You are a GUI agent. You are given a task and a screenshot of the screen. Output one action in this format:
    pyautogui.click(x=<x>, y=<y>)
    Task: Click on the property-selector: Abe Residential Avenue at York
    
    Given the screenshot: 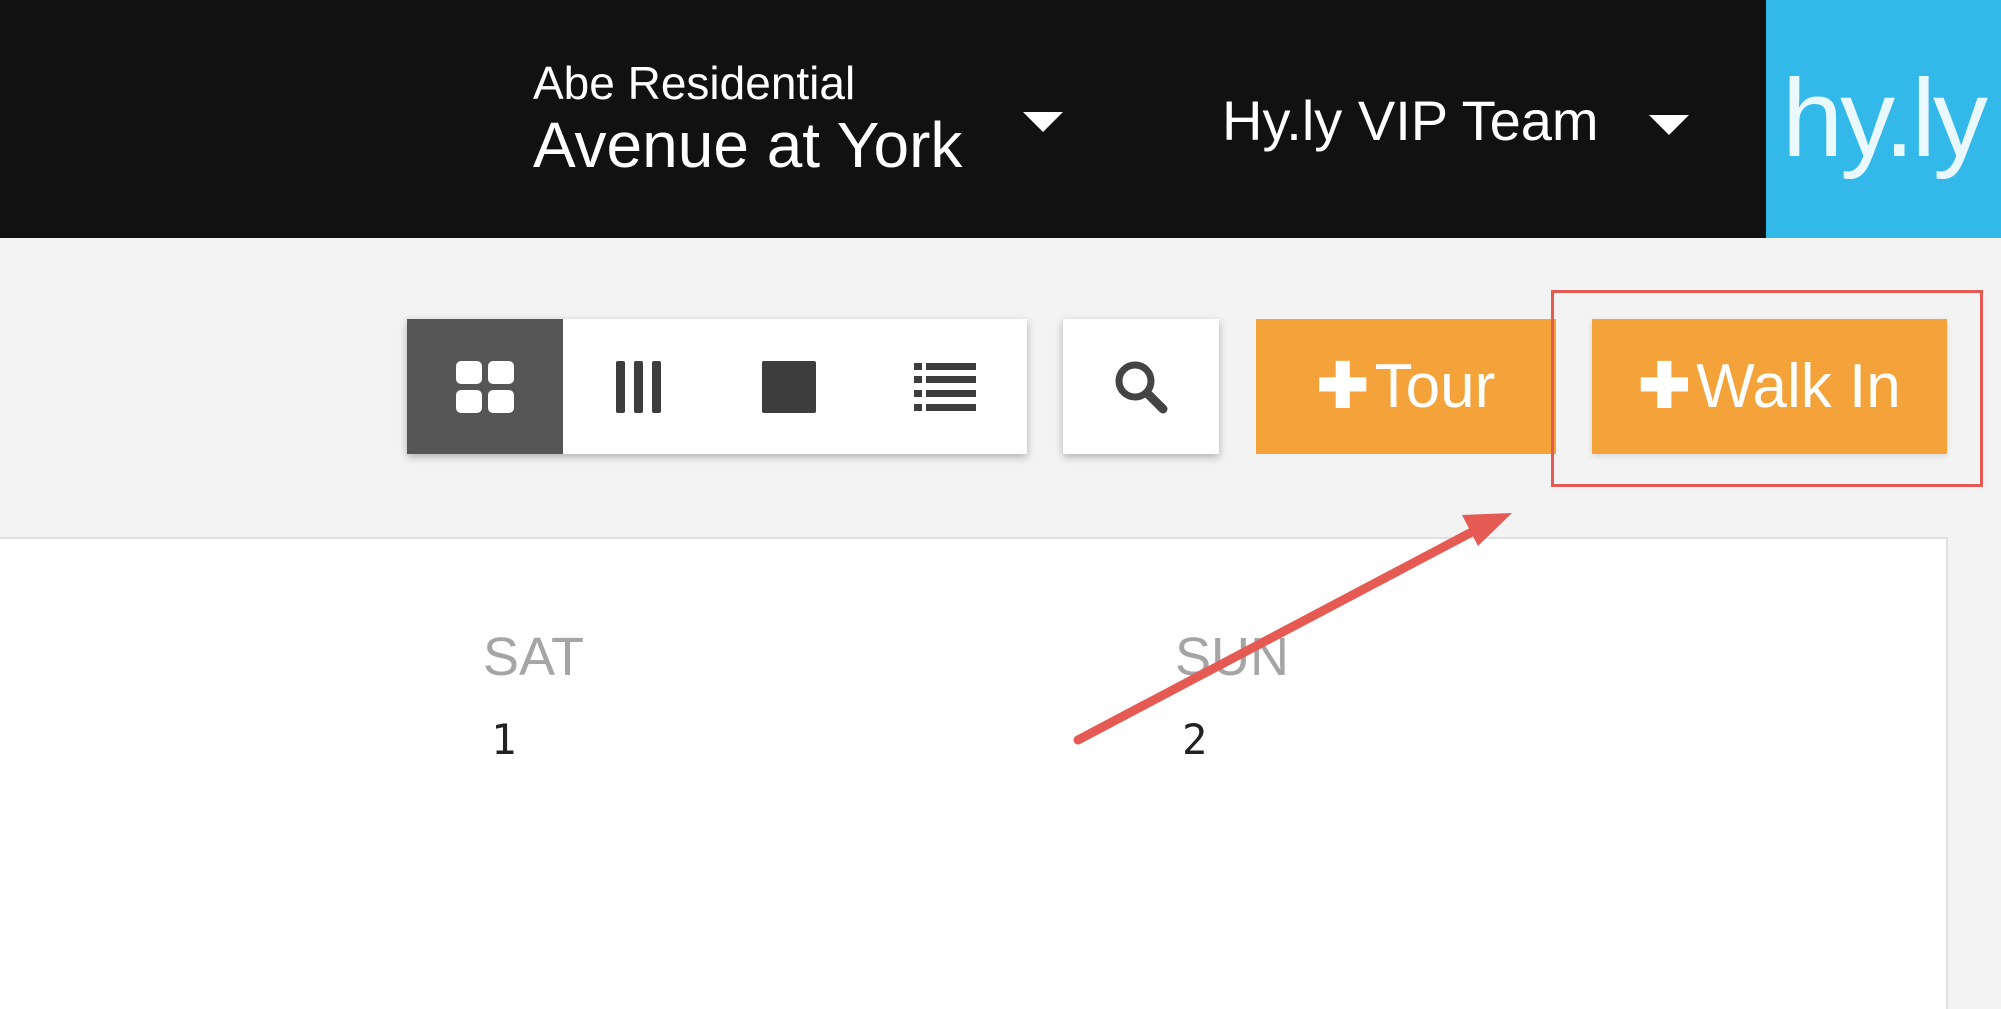 What is the action you would take?
    pyautogui.click(x=803, y=119)
    